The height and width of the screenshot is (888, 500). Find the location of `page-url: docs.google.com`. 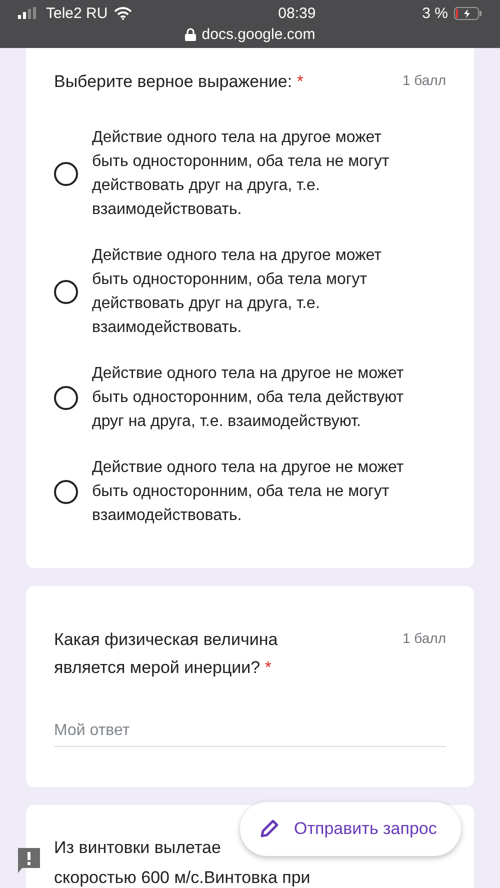

page-url: docs.google.com is located at coordinates (259, 34).